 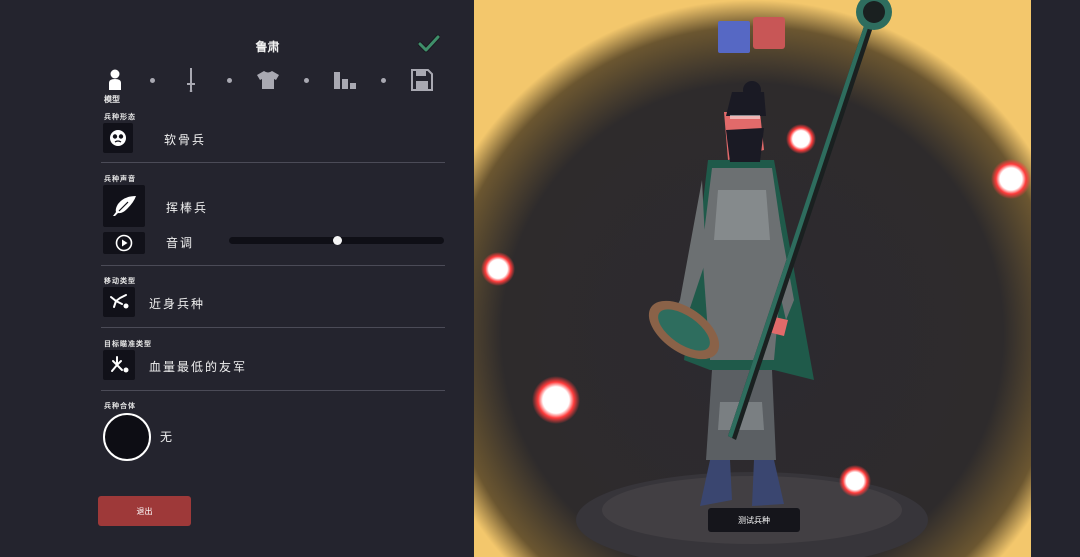 What do you see at coordinates (128, 344) in the screenshot?
I see `targeting-label: 目标瞄准类型` at bounding box center [128, 344].